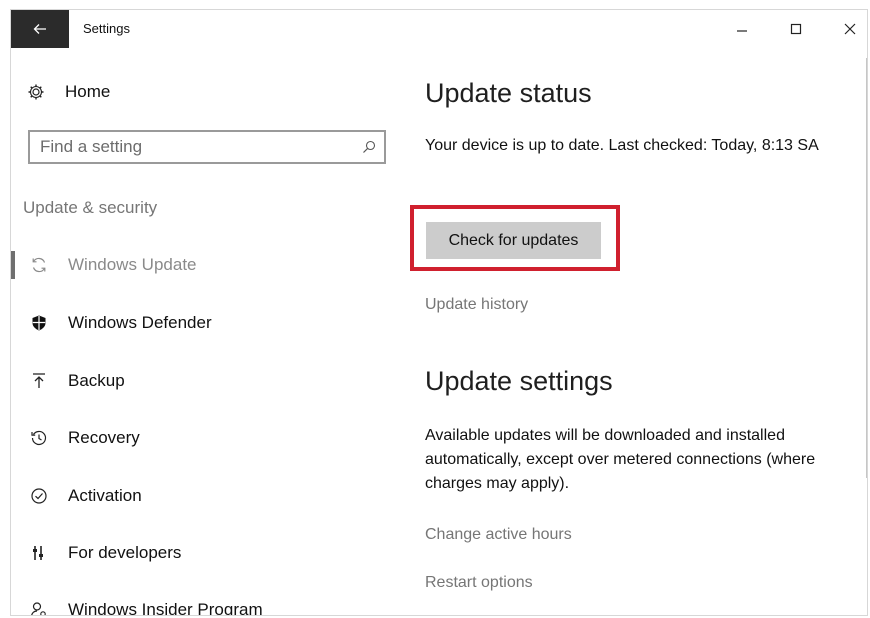  I want to click on sidebar-item-activation: Activation, so click(201, 496).